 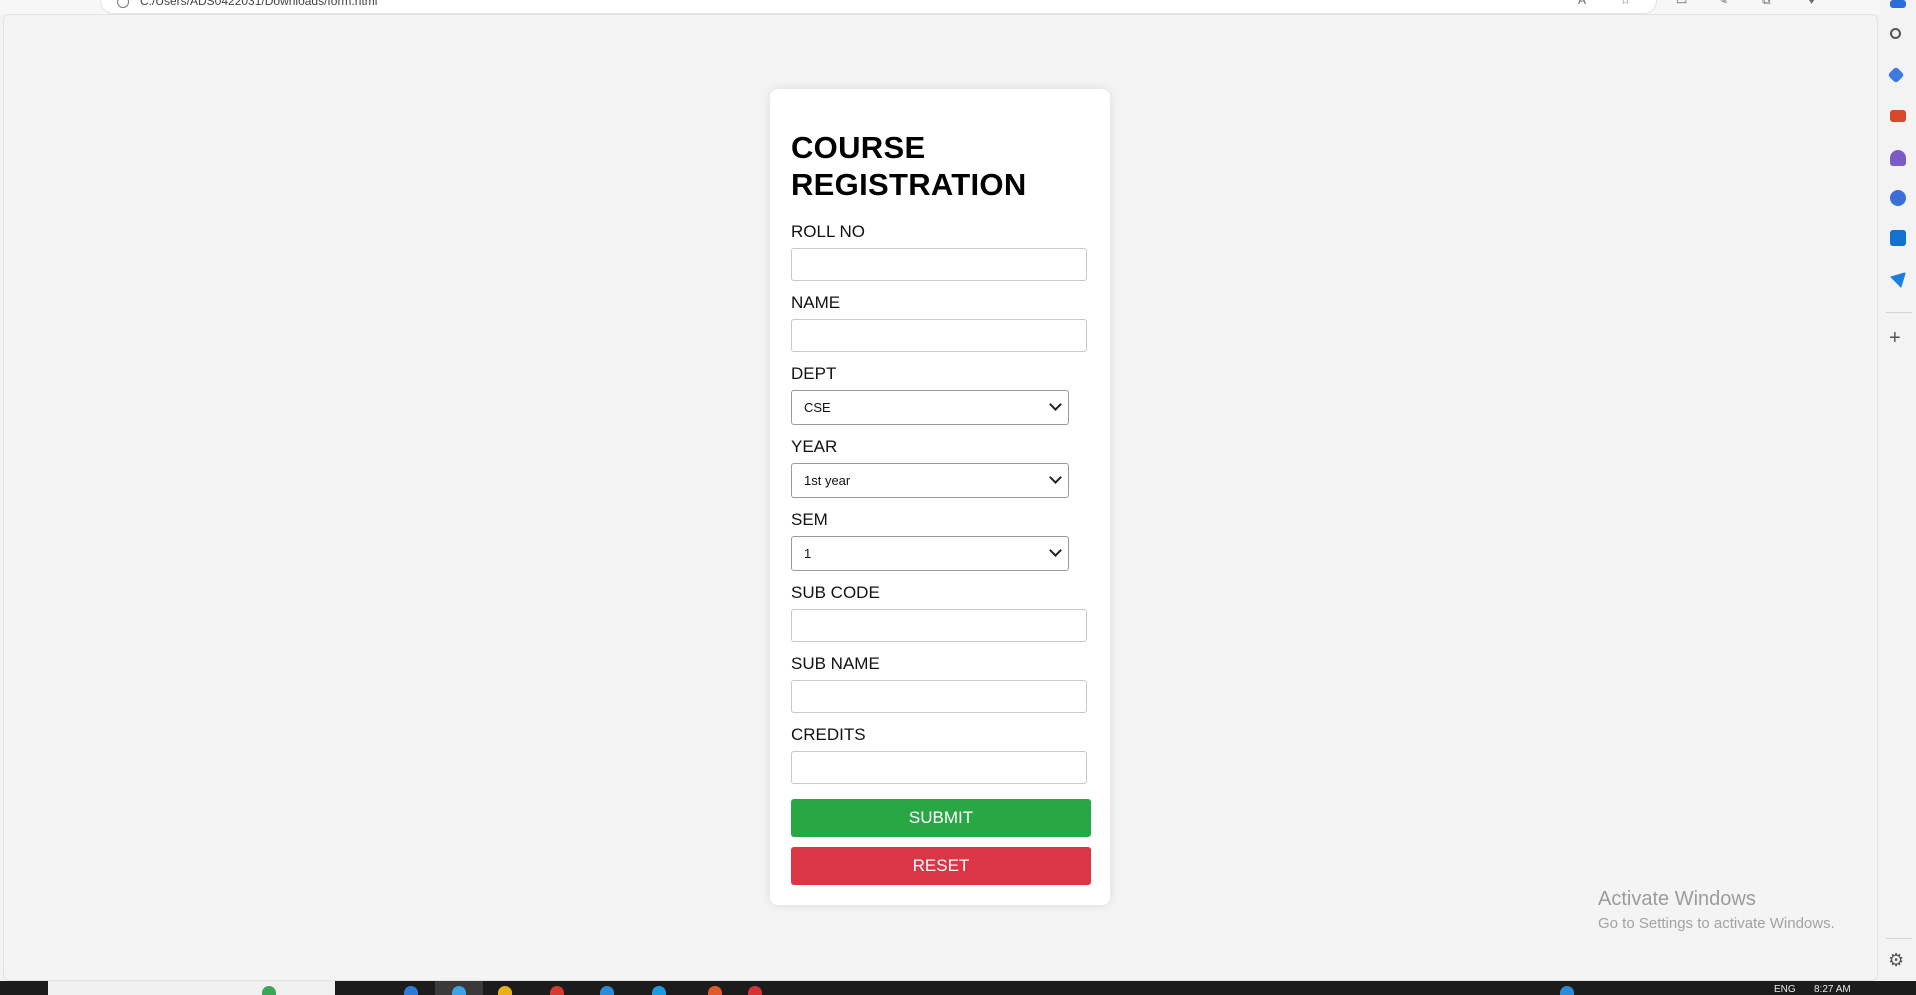 What do you see at coordinates (827, 480) in the screenshot?
I see `year-selected-value: 1st year` at bounding box center [827, 480].